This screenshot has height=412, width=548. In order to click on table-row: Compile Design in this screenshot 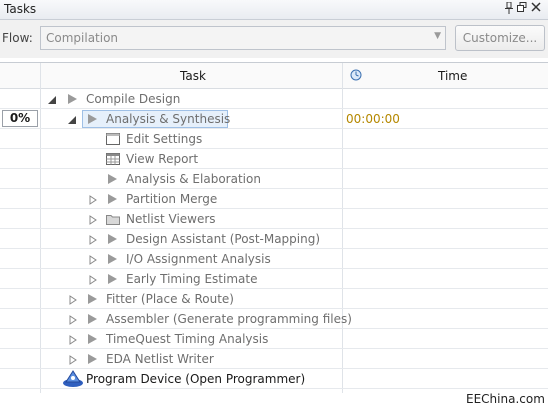, I will do `click(274, 99)`.